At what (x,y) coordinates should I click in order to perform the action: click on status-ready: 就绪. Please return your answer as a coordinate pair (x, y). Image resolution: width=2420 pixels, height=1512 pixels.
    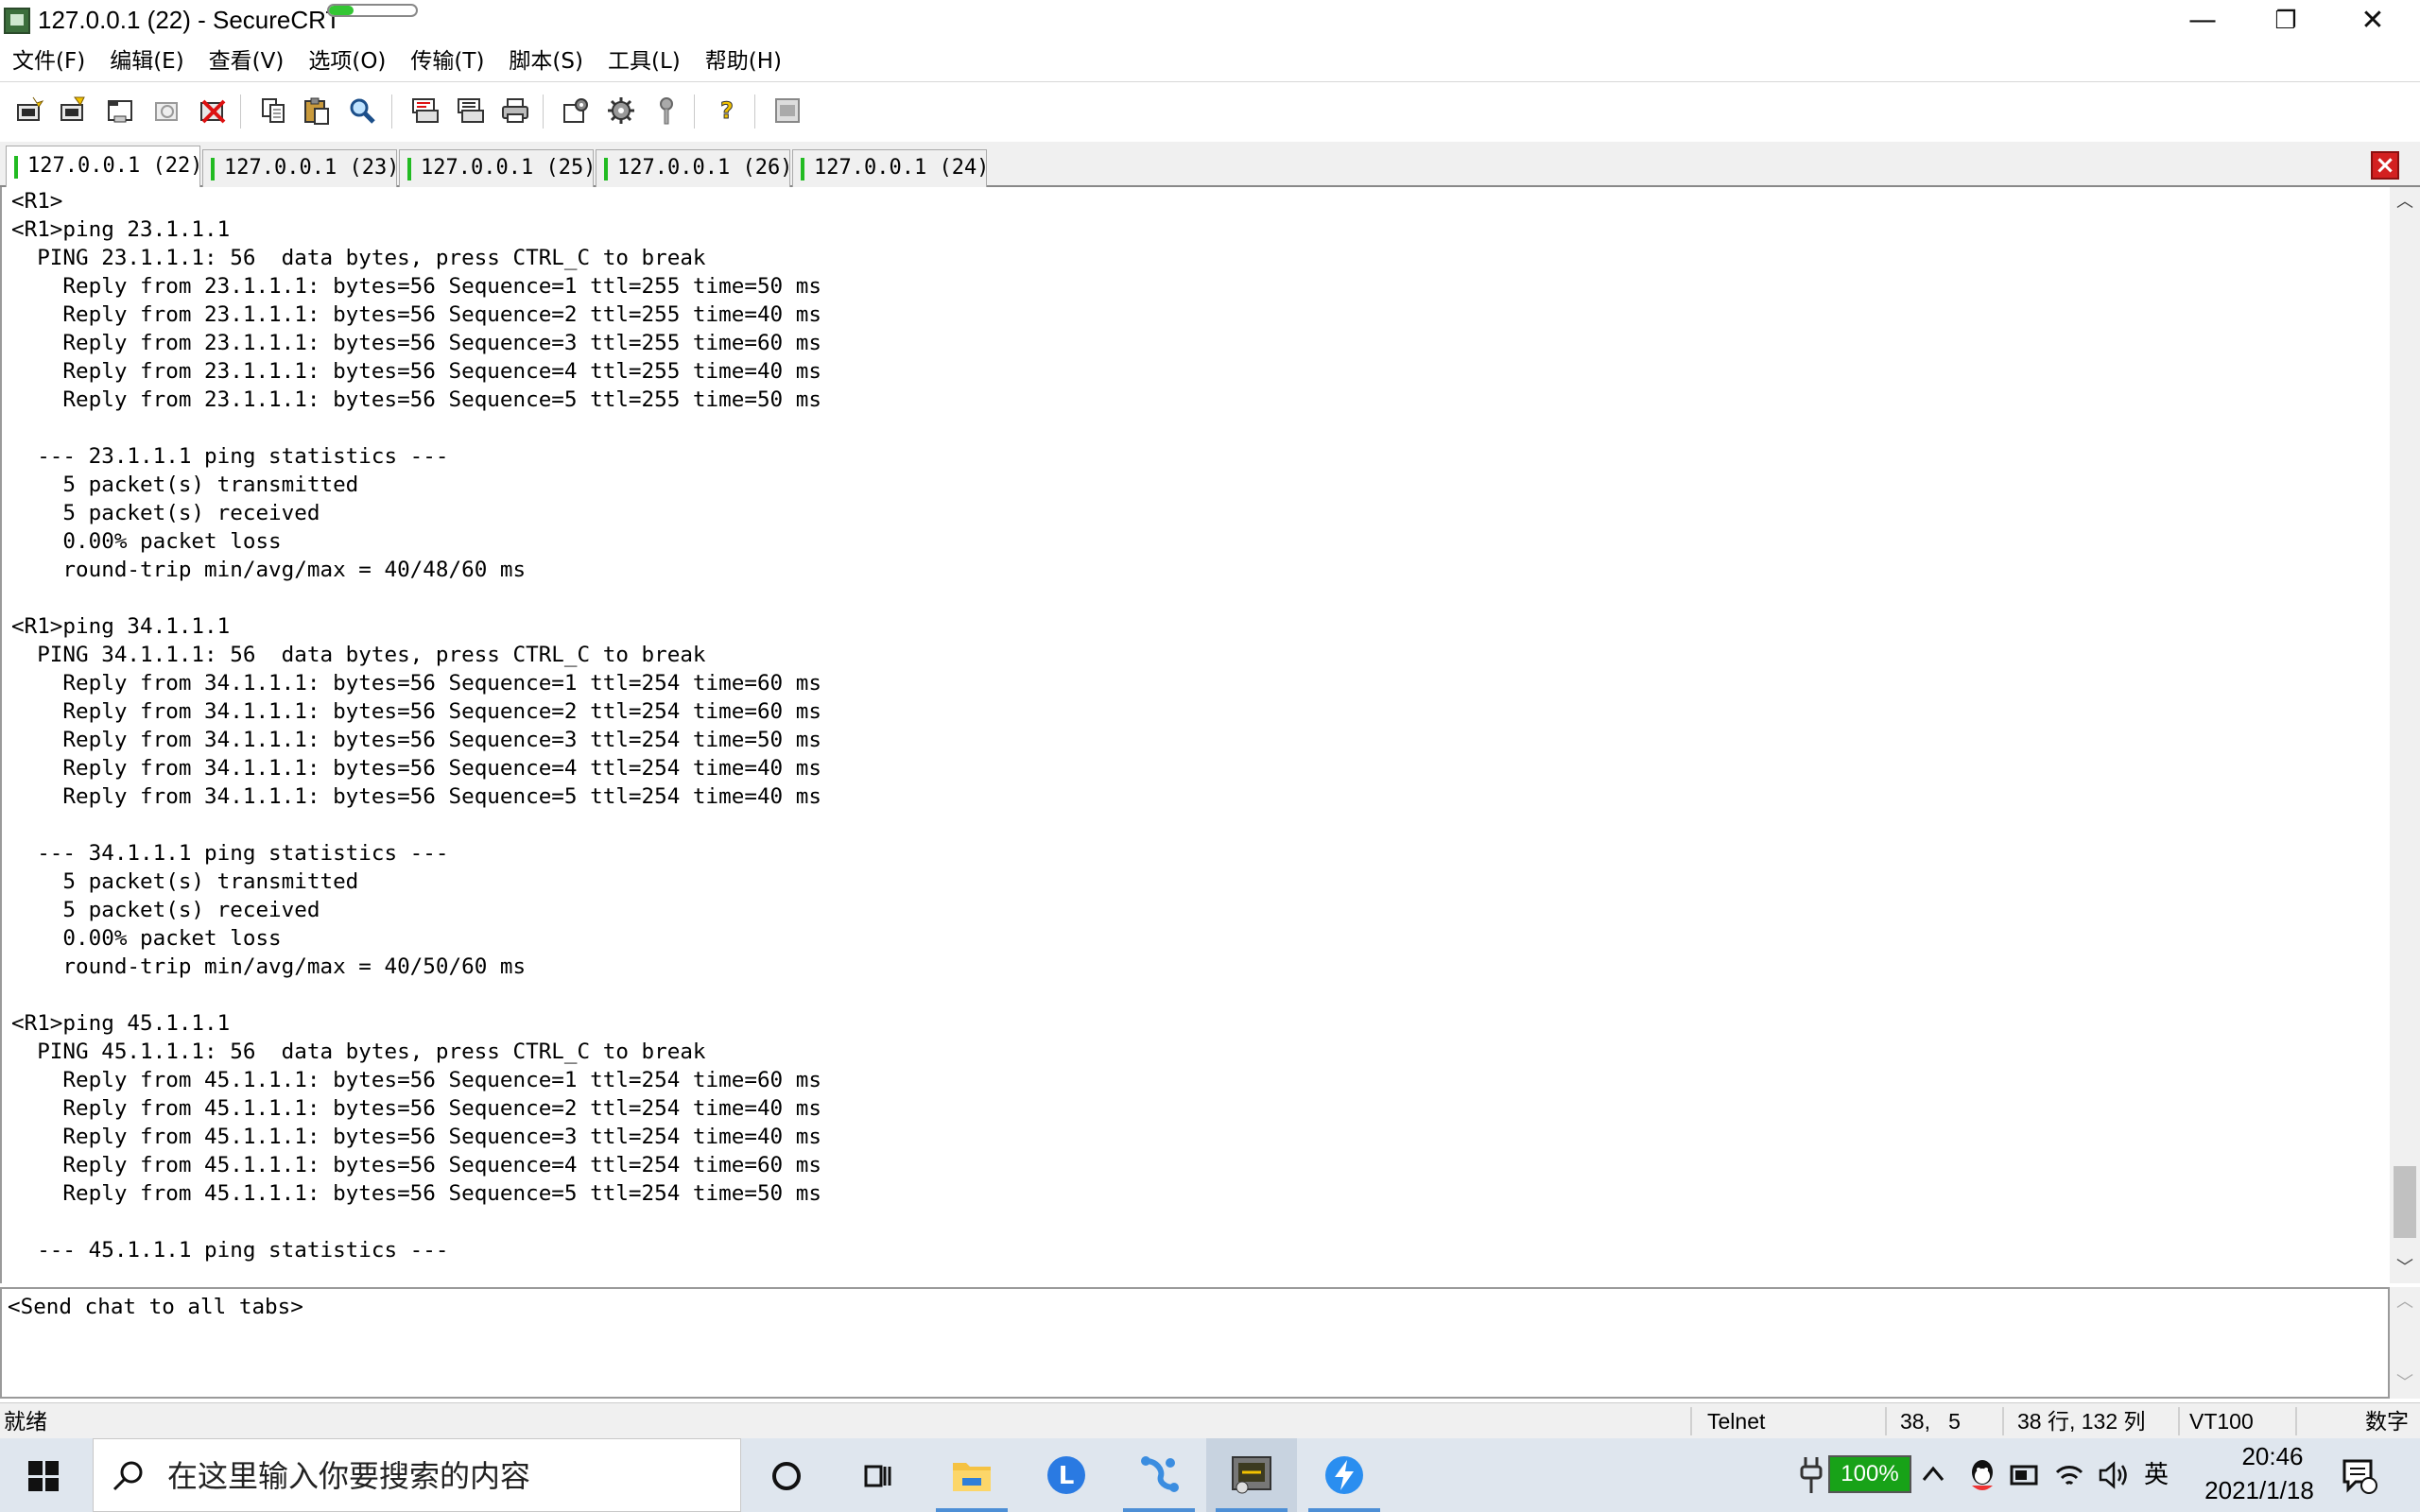
    Looking at the image, I should click on (26, 1421).